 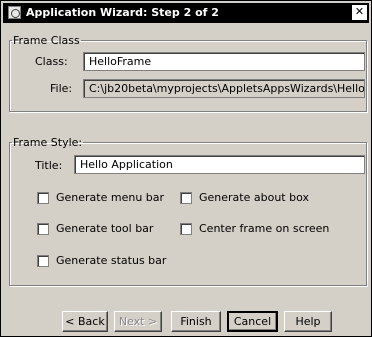 What do you see at coordinates (196, 321) in the screenshot?
I see `finish-button: Finish` at bounding box center [196, 321].